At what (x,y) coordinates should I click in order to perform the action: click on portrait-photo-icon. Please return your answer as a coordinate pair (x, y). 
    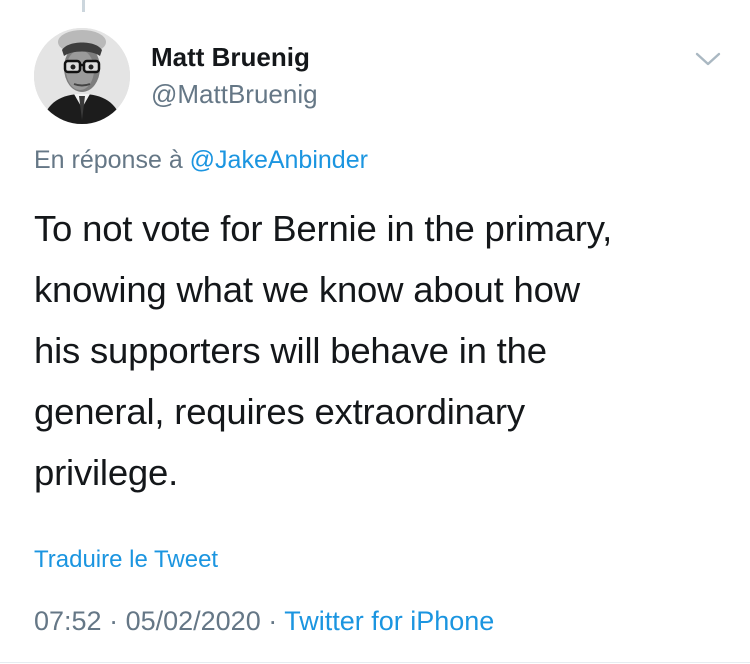
    Looking at the image, I should click on (82, 76).